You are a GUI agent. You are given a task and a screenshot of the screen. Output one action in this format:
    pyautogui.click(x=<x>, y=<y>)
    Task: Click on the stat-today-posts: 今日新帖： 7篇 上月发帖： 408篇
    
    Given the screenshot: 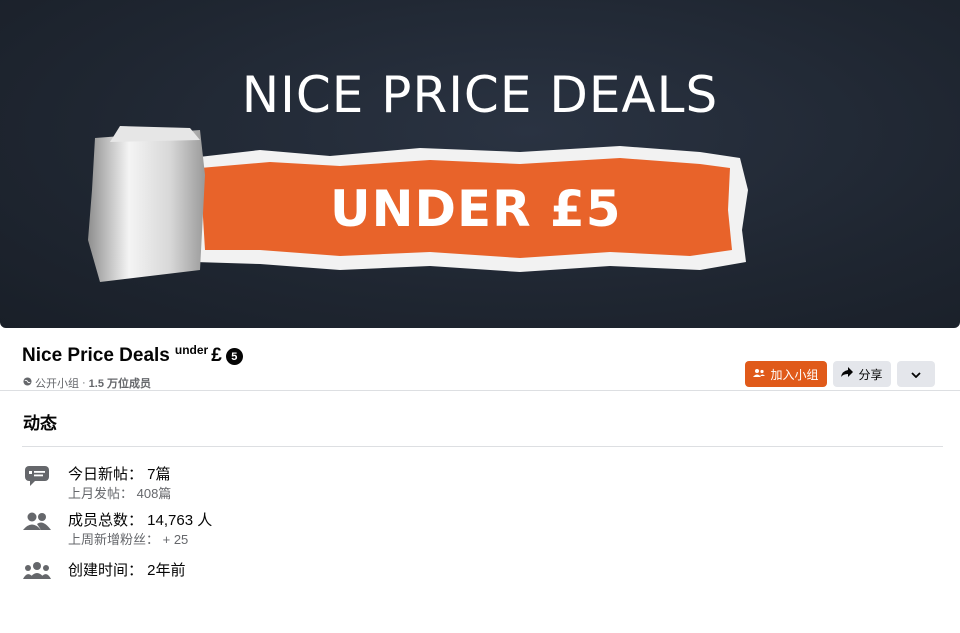 What is the action you would take?
    pyautogui.click(x=96, y=484)
    